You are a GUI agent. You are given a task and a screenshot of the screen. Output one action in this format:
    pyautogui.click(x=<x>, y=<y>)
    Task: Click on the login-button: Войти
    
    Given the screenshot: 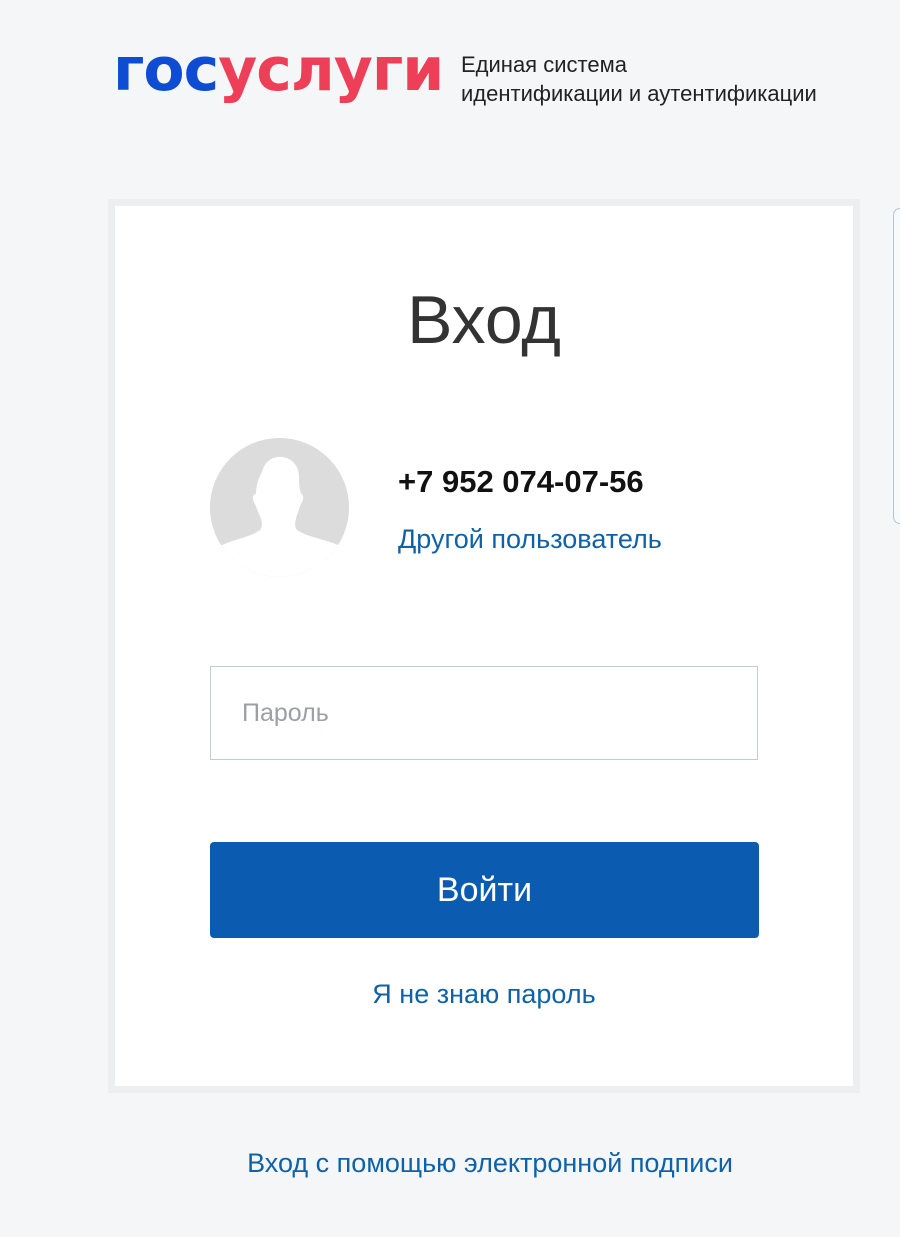 What is the action you would take?
    pyautogui.click(x=484, y=890)
    